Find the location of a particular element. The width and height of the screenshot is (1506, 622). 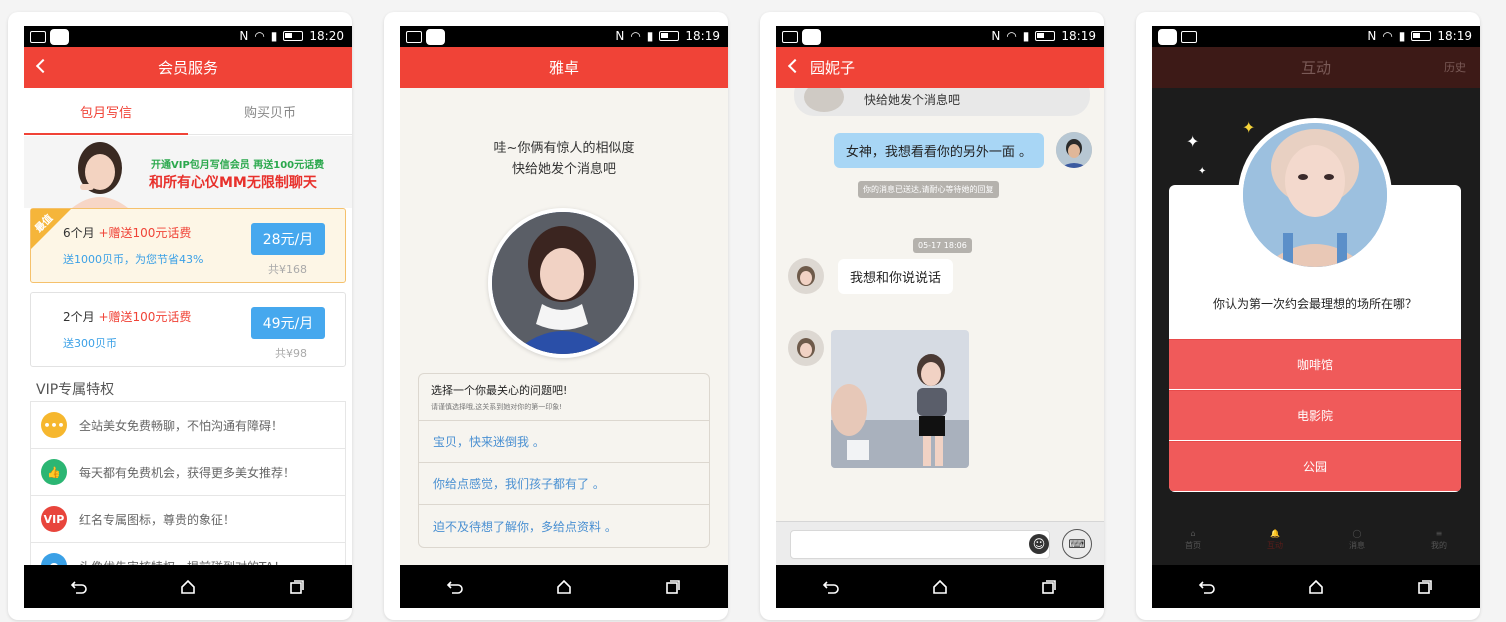

tab-buy-coins: 购买贝币 is located at coordinates (270, 111).